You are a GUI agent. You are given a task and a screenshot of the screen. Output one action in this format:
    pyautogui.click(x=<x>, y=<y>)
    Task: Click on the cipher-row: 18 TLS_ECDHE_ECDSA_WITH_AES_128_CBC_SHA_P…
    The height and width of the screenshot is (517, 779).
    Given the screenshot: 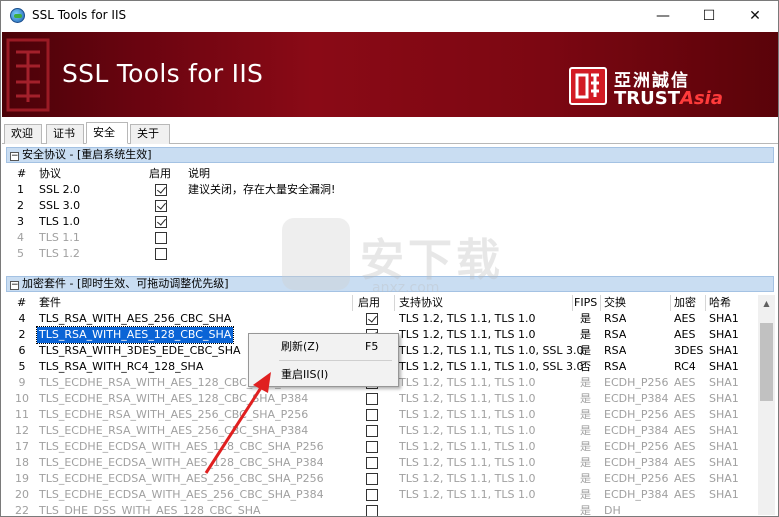 What is the action you would take?
    pyautogui.click(x=390, y=463)
    